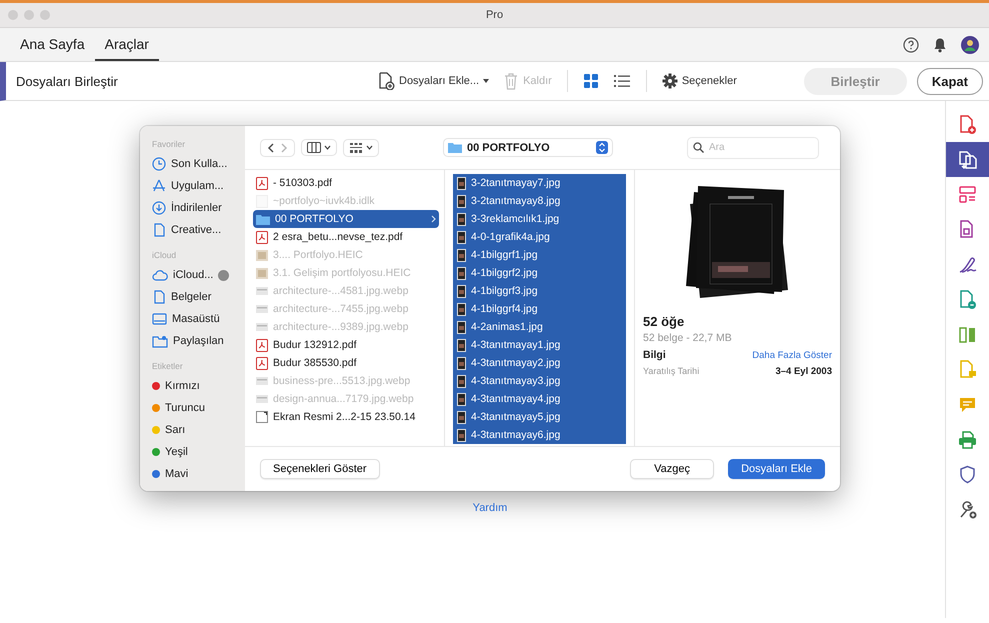 Image resolution: width=989 pixels, height=623 pixels. What do you see at coordinates (314, 147) in the screenshot?
I see `columns-view-icon` at bounding box center [314, 147].